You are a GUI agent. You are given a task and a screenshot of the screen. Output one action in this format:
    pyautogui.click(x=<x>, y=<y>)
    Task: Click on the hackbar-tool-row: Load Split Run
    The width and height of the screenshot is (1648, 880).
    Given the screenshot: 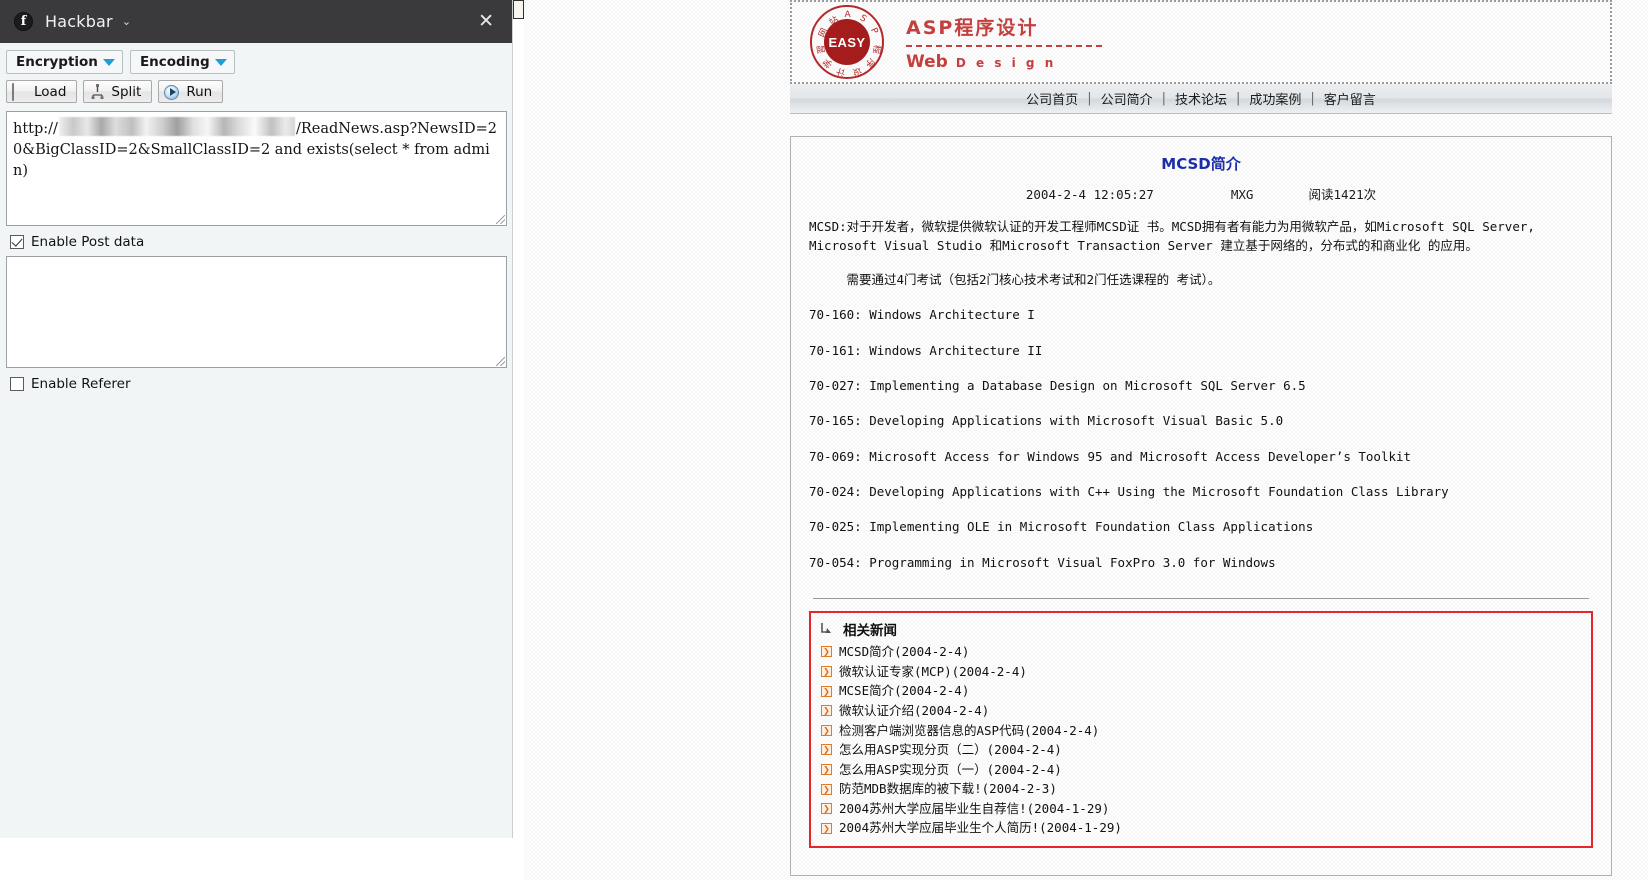 What is the action you would take?
    pyautogui.click(x=256, y=91)
    